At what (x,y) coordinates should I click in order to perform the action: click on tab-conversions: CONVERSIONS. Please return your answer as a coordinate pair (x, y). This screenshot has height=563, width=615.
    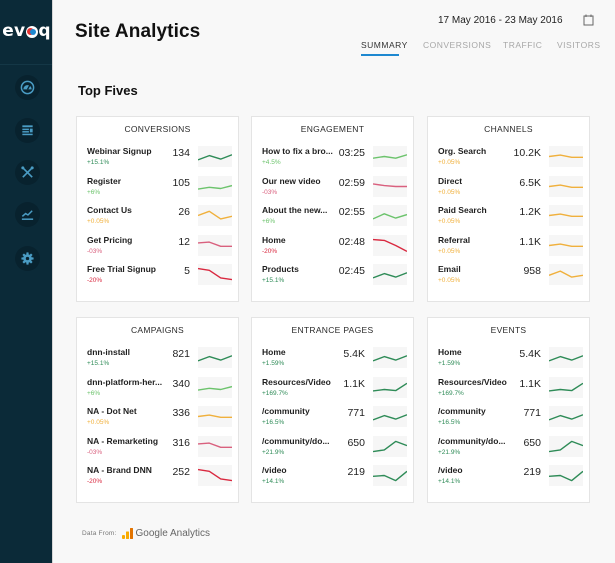
    Looking at the image, I should click on (457, 45).